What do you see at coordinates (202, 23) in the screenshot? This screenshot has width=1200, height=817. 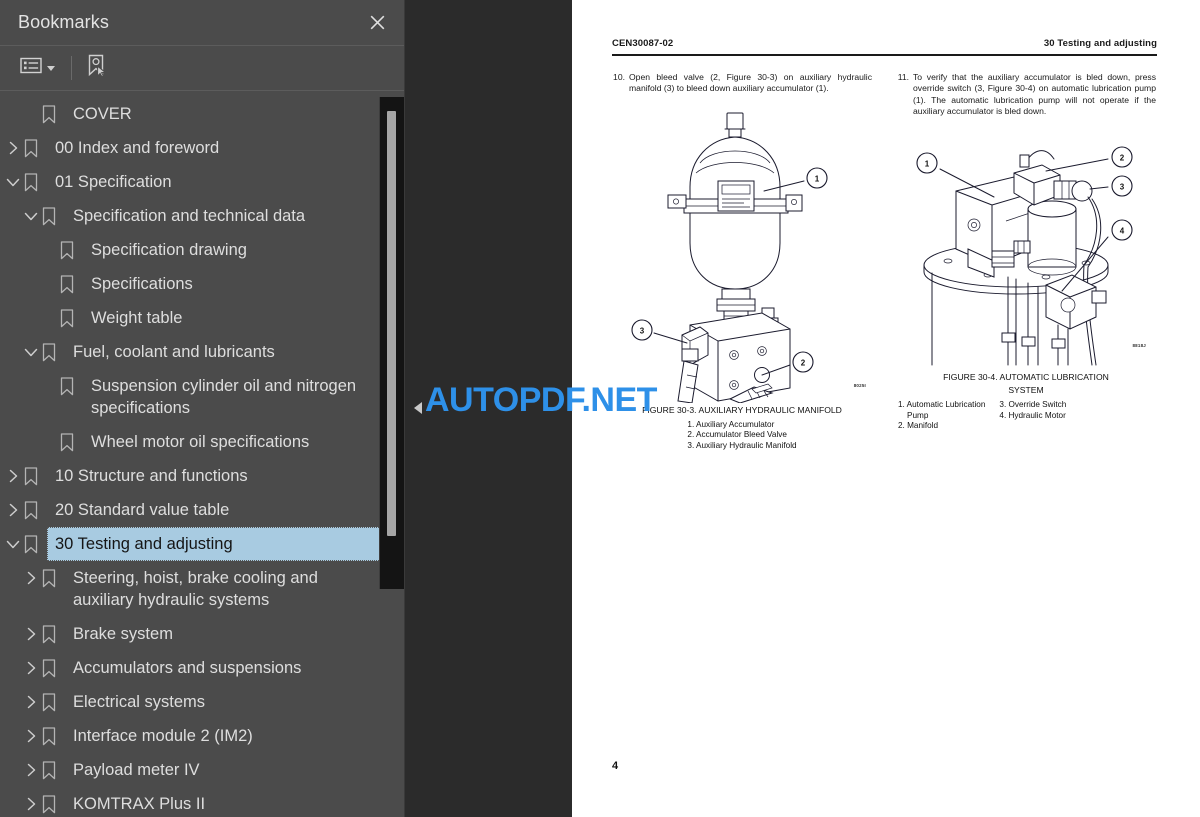 I see `bookmarks-panel-header: Bookmarks` at bounding box center [202, 23].